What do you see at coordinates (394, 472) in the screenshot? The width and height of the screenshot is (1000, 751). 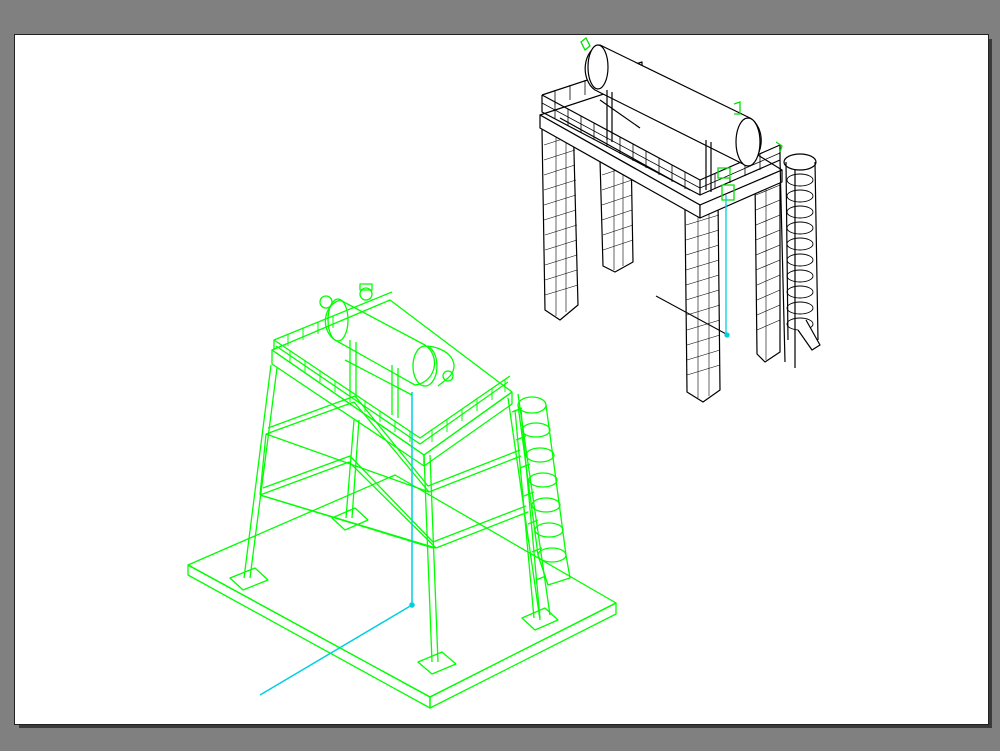 I see `cross-bracing` at bounding box center [394, 472].